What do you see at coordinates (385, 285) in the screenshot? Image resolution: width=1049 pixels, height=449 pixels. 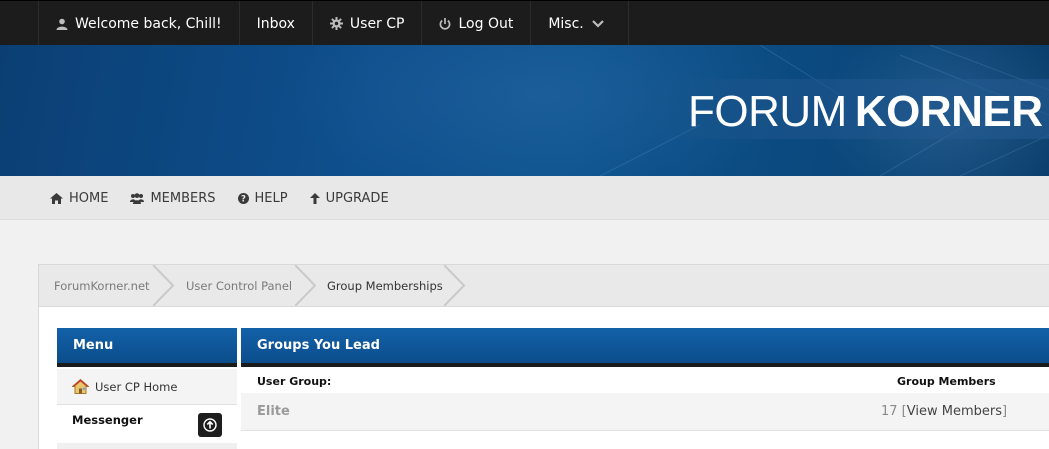 I see `breadcrumb-current: Group Memberships` at bounding box center [385, 285].